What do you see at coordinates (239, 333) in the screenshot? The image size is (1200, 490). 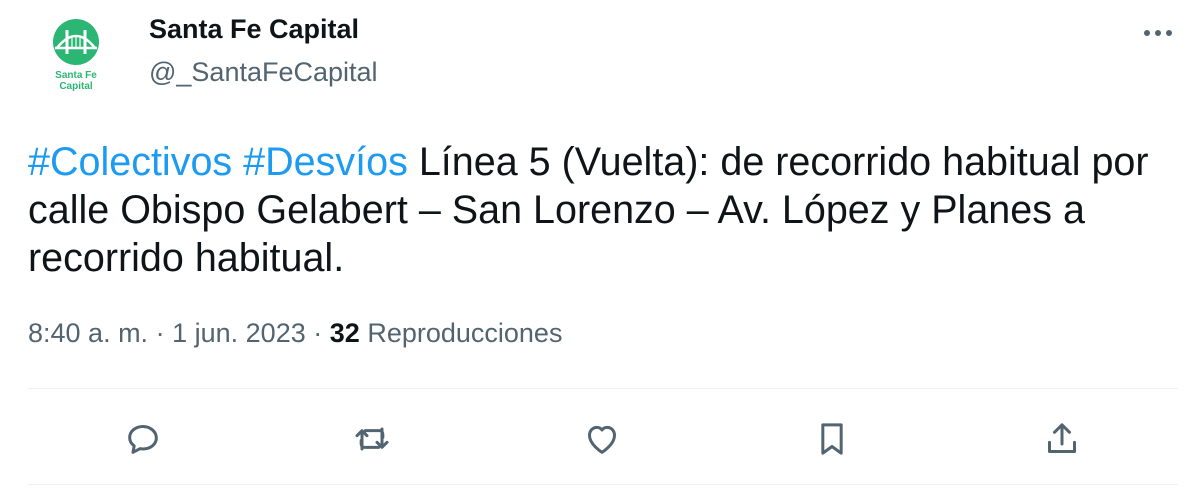 I see `tweet-date: 1 jun. 2023` at bounding box center [239, 333].